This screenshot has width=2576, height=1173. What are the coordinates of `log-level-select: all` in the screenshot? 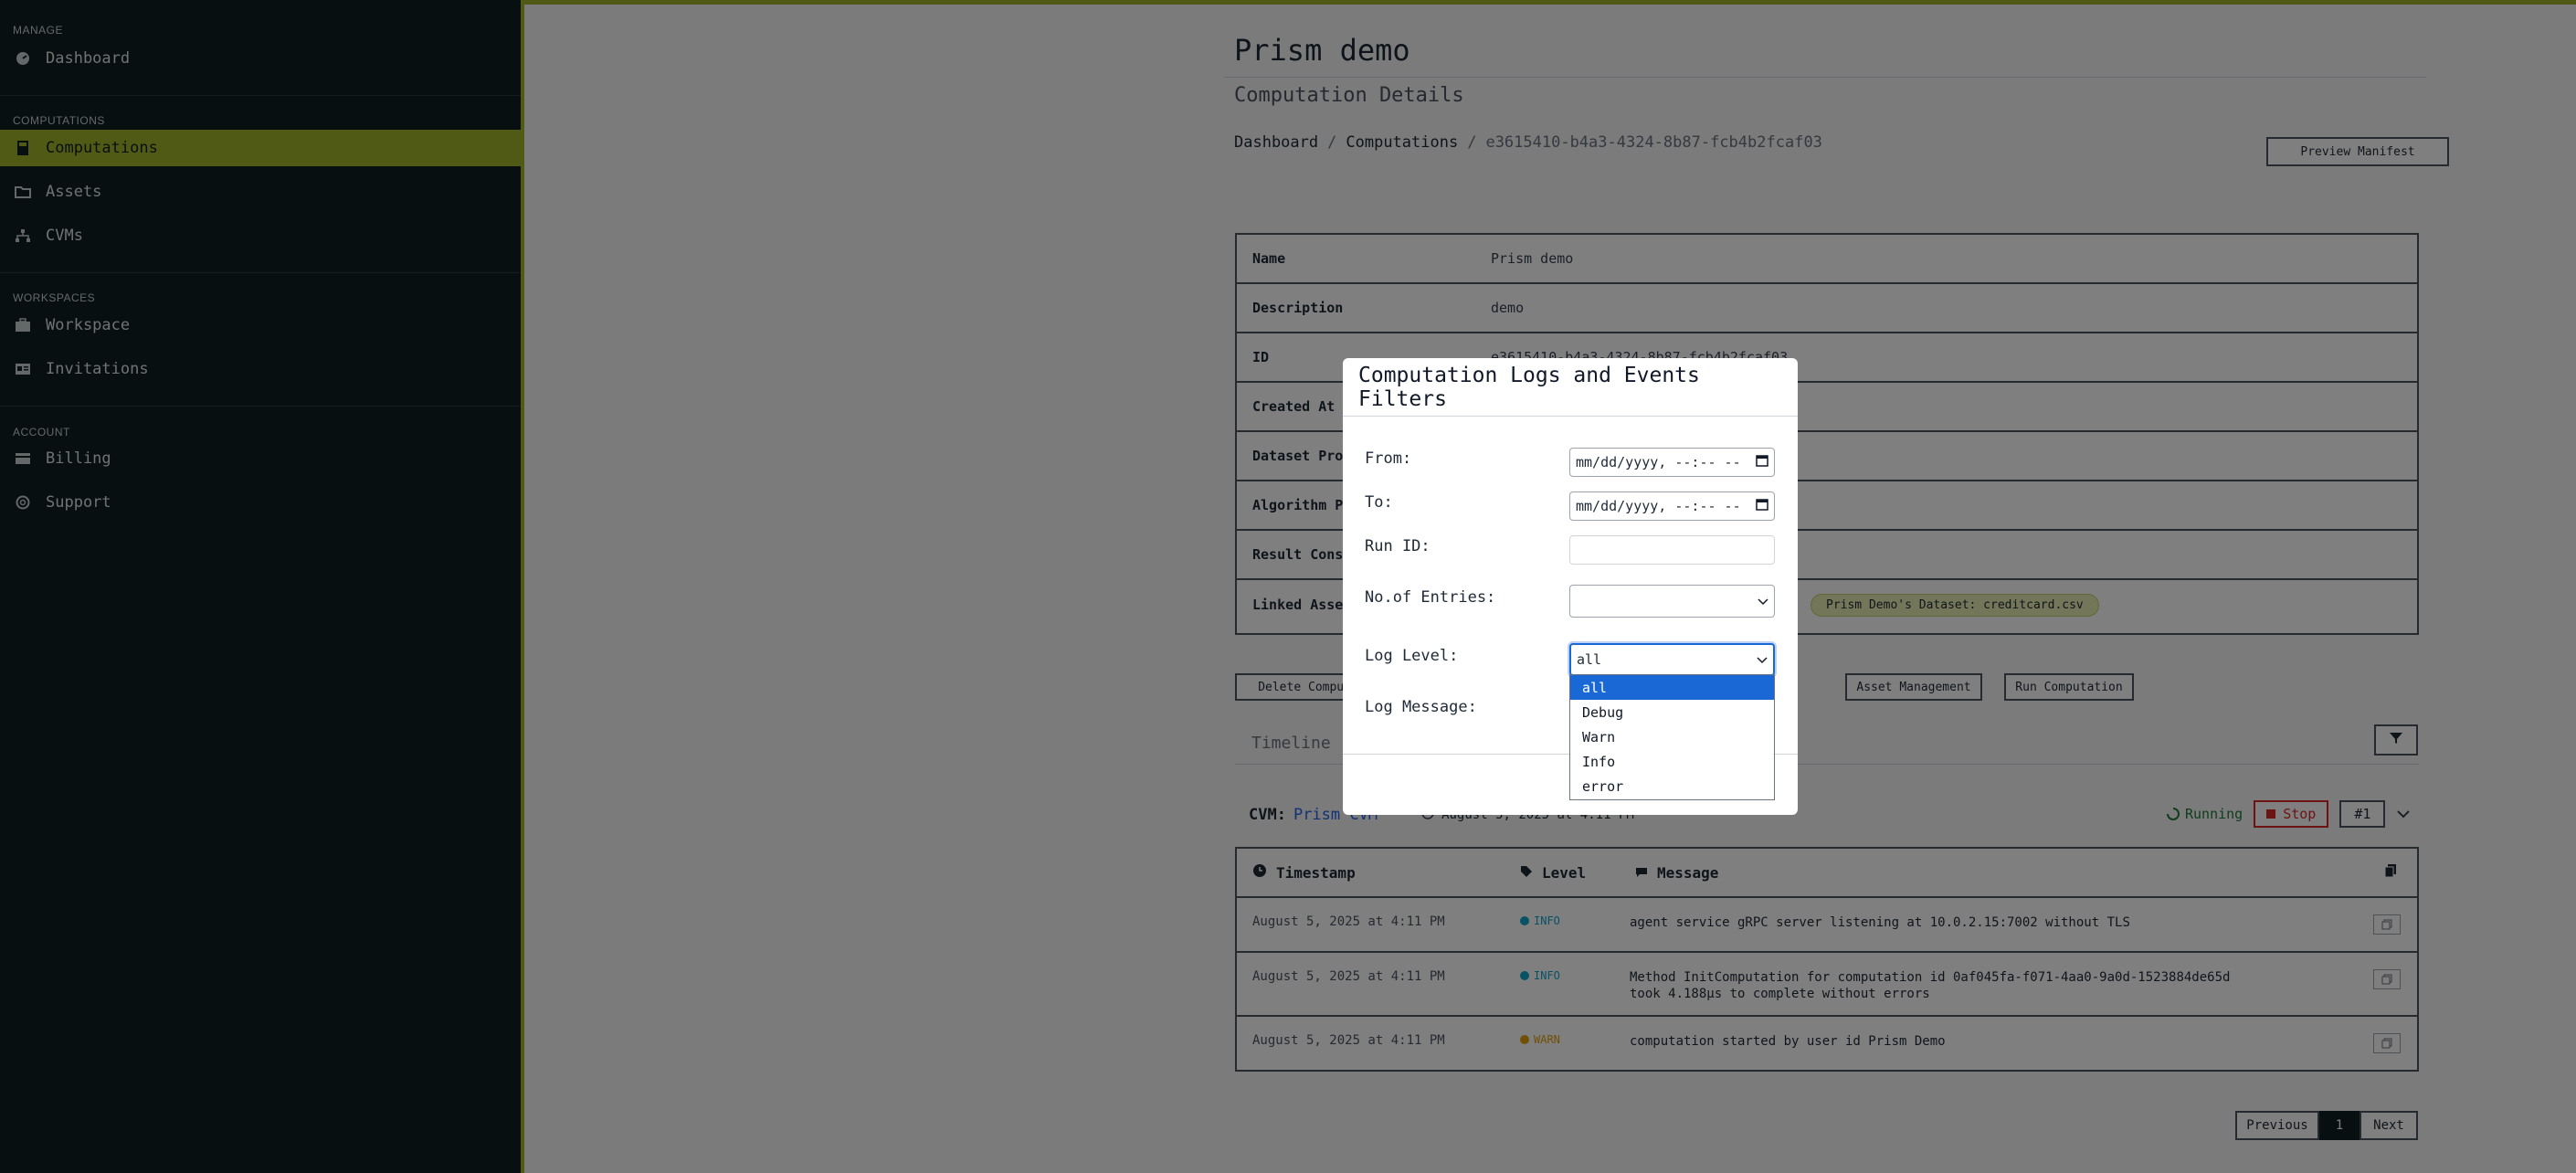 It's located at (1672, 659).